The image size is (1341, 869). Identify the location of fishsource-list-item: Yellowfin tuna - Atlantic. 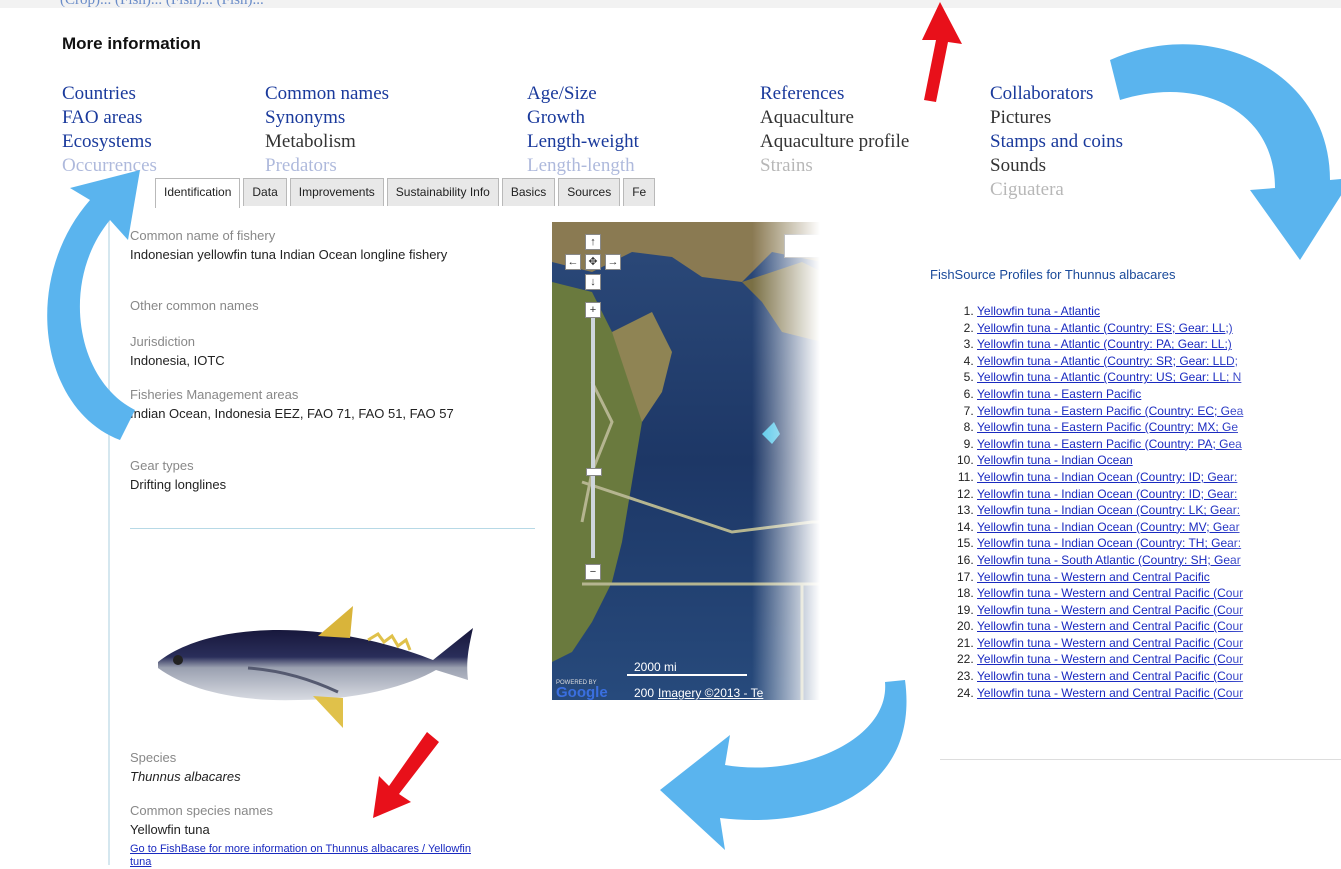
(1110, 311).